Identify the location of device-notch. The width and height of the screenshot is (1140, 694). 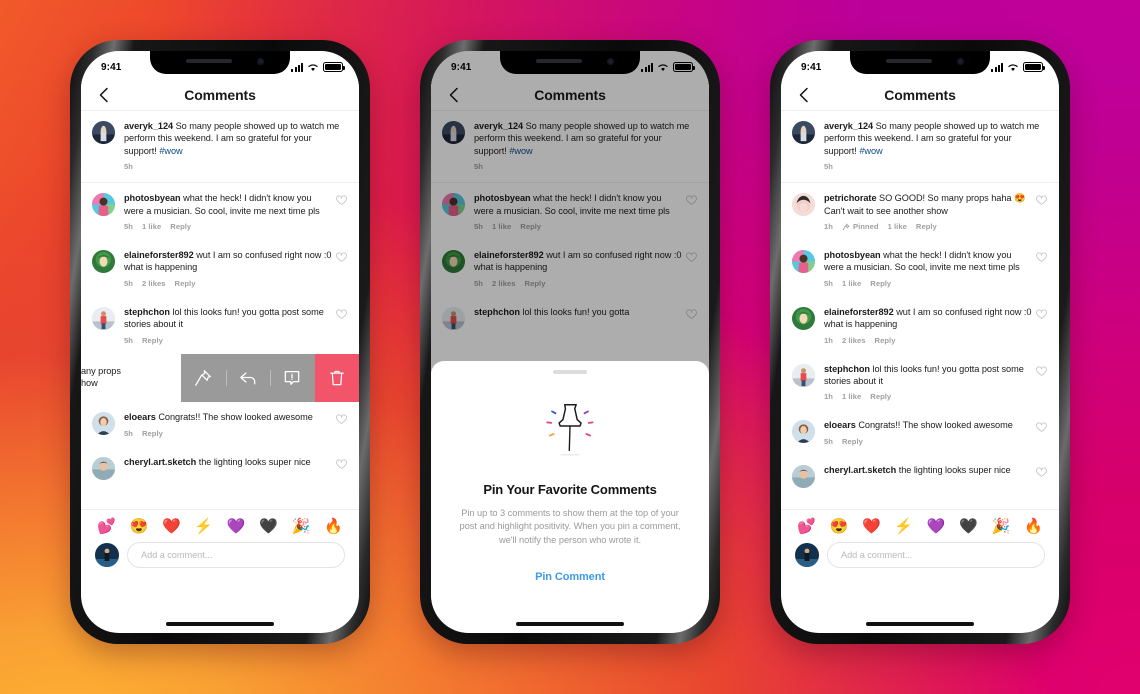
(570, 62).